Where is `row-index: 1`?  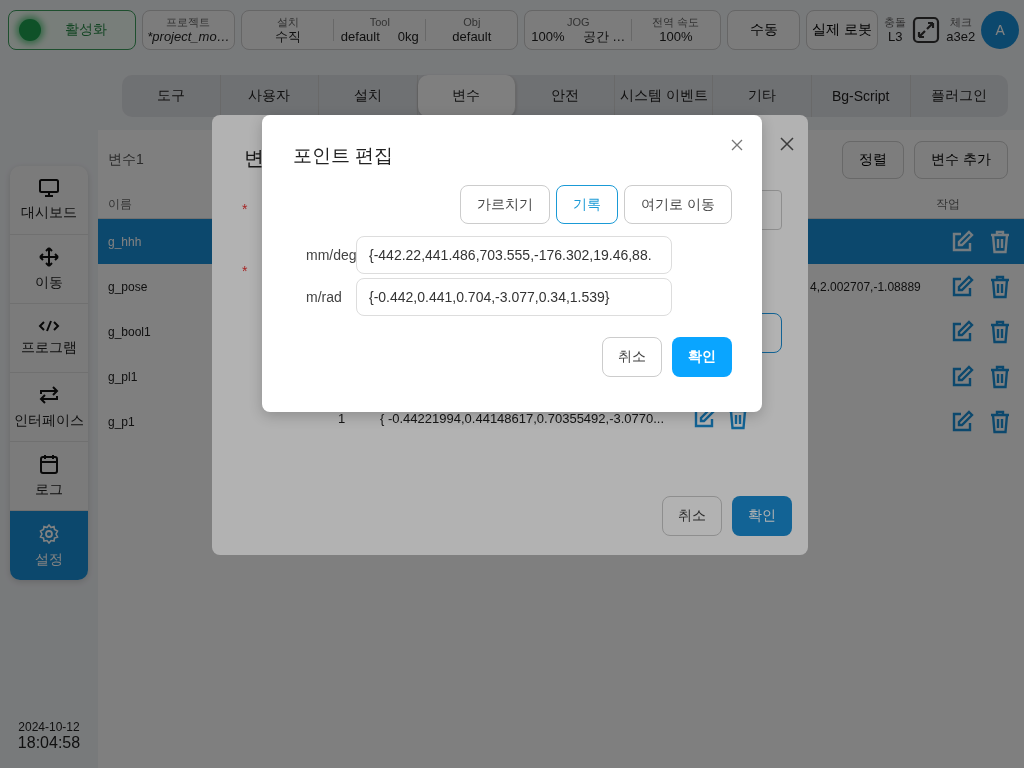
row-index: 1 is located at coordinates (342, 418).